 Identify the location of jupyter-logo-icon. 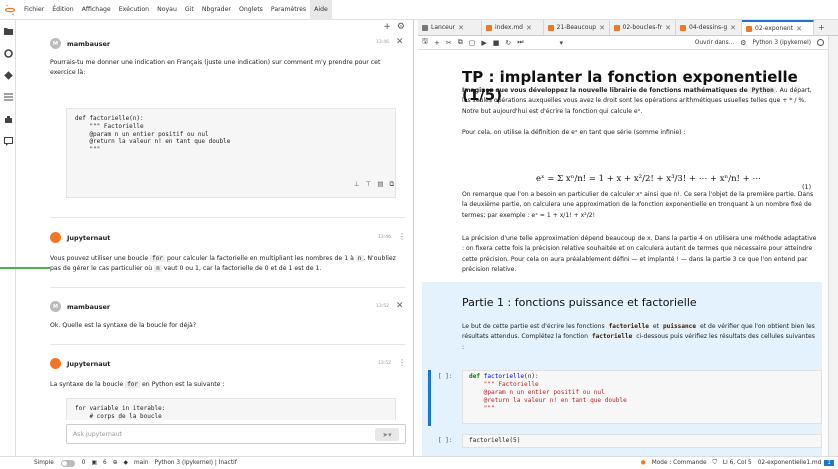
(10, 10).